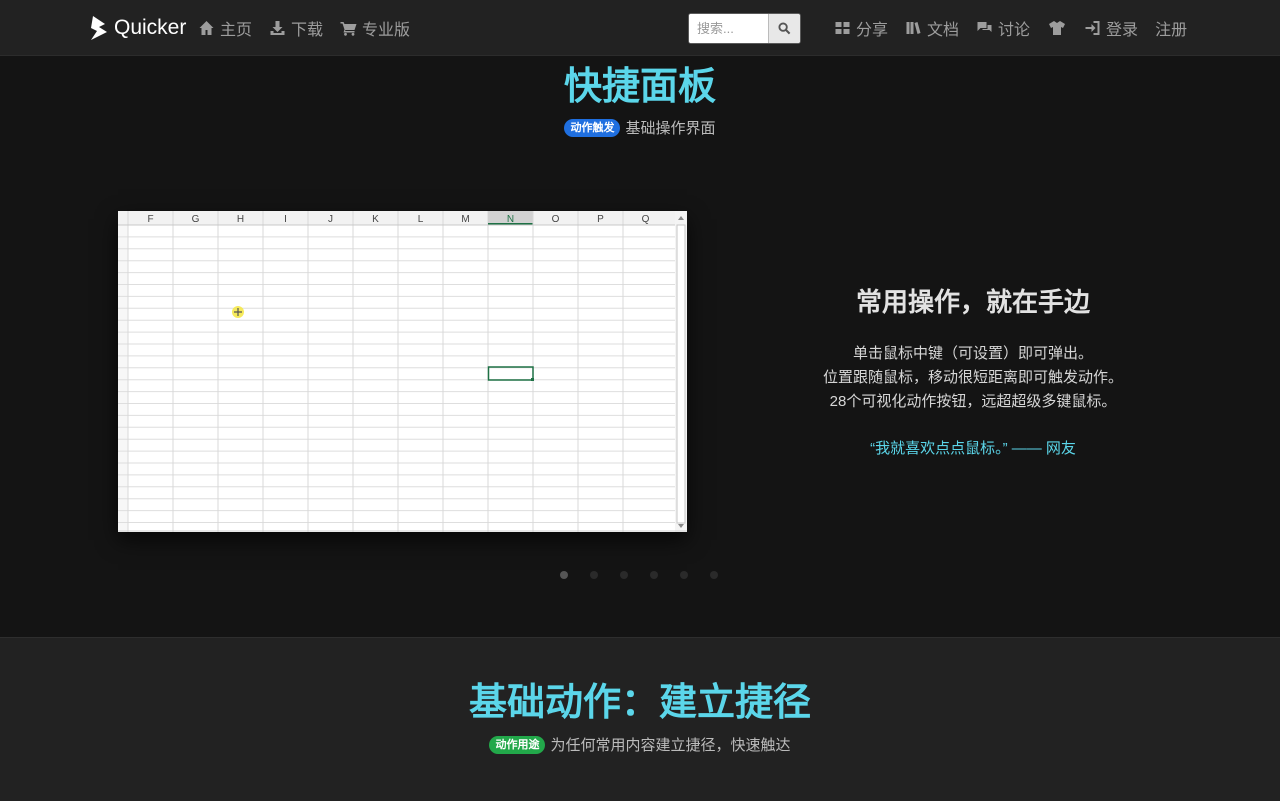  I want to click on column-header-label: P, so click(600, 219).